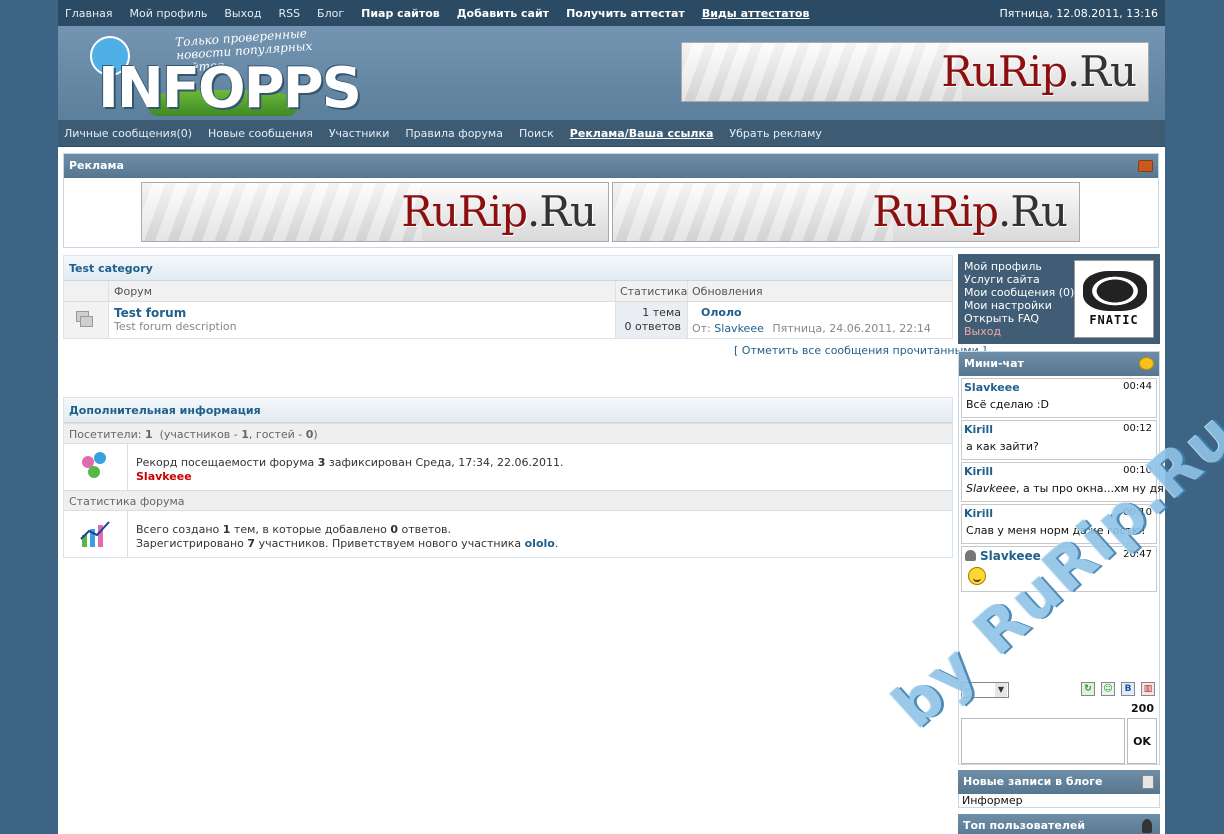 The width and height of the screenshot is (1224, 834). Describe the element at coordinates (611, 166) in the screenshot. I see `ad-block-header: Реклама` at that location.